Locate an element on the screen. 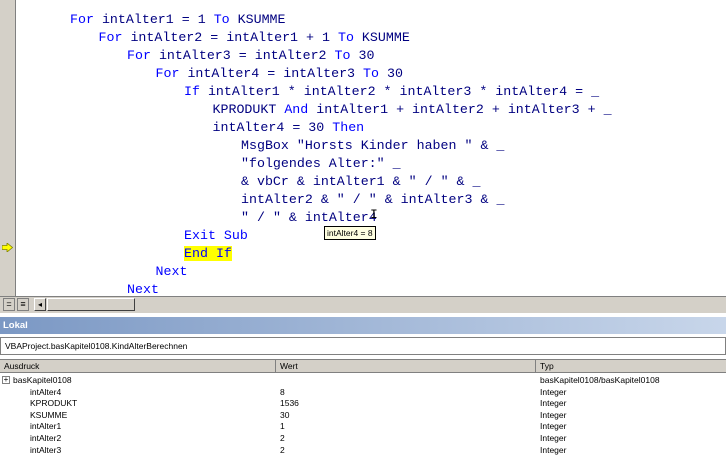 This screenshot has height=471, width=726. scroll-left-button: ◂ is located at coordinates (40, 304).